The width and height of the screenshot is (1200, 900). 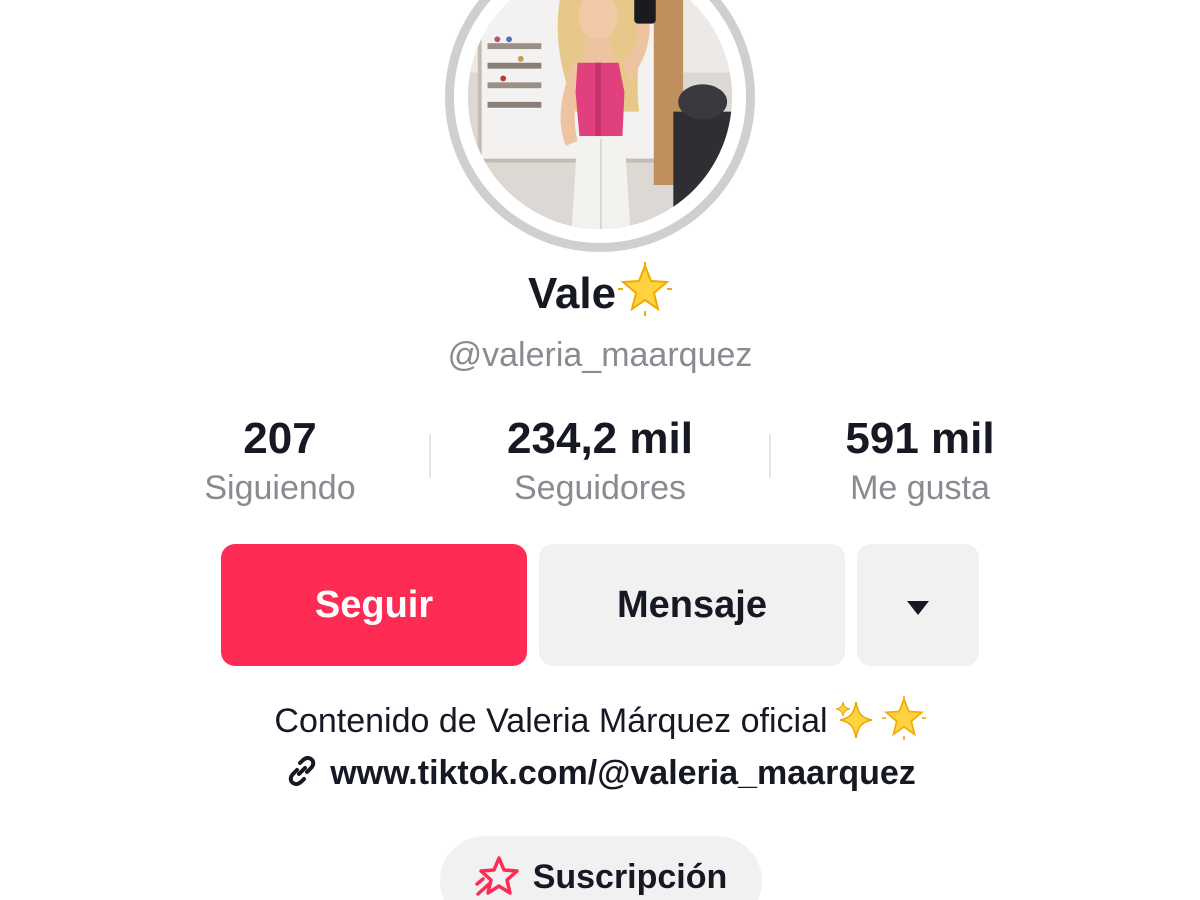 I want to click on bio-link: www.tiktok.com/@valeria_maarquez, so click(x=600, y=773).